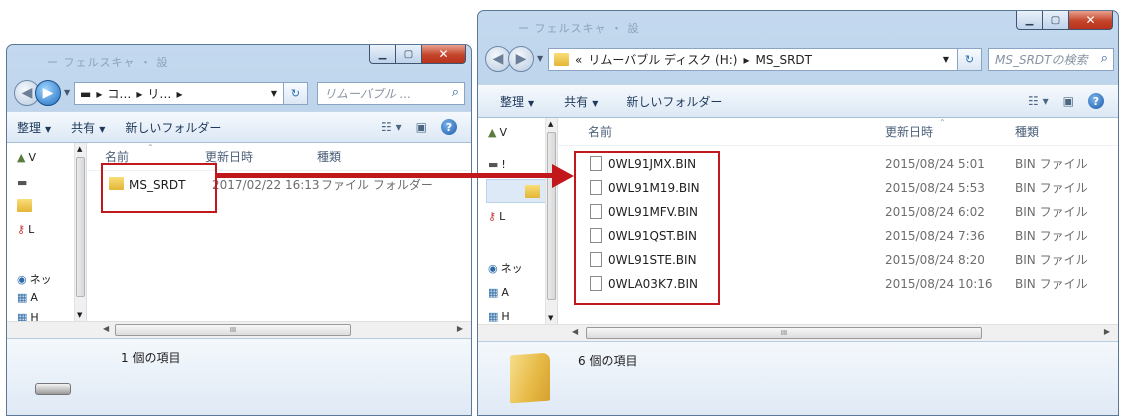  I want to click on search-input: MS_SRDTの検索 ⌕, so click(1051, 59).